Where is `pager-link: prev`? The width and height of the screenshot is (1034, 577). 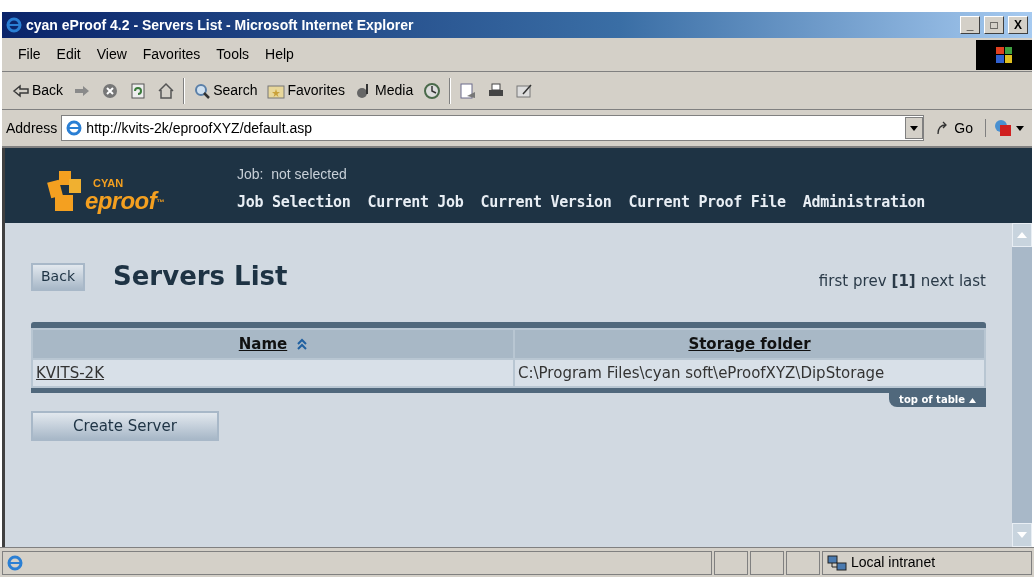
pager-link: prev is located at coordinates (870, 281).